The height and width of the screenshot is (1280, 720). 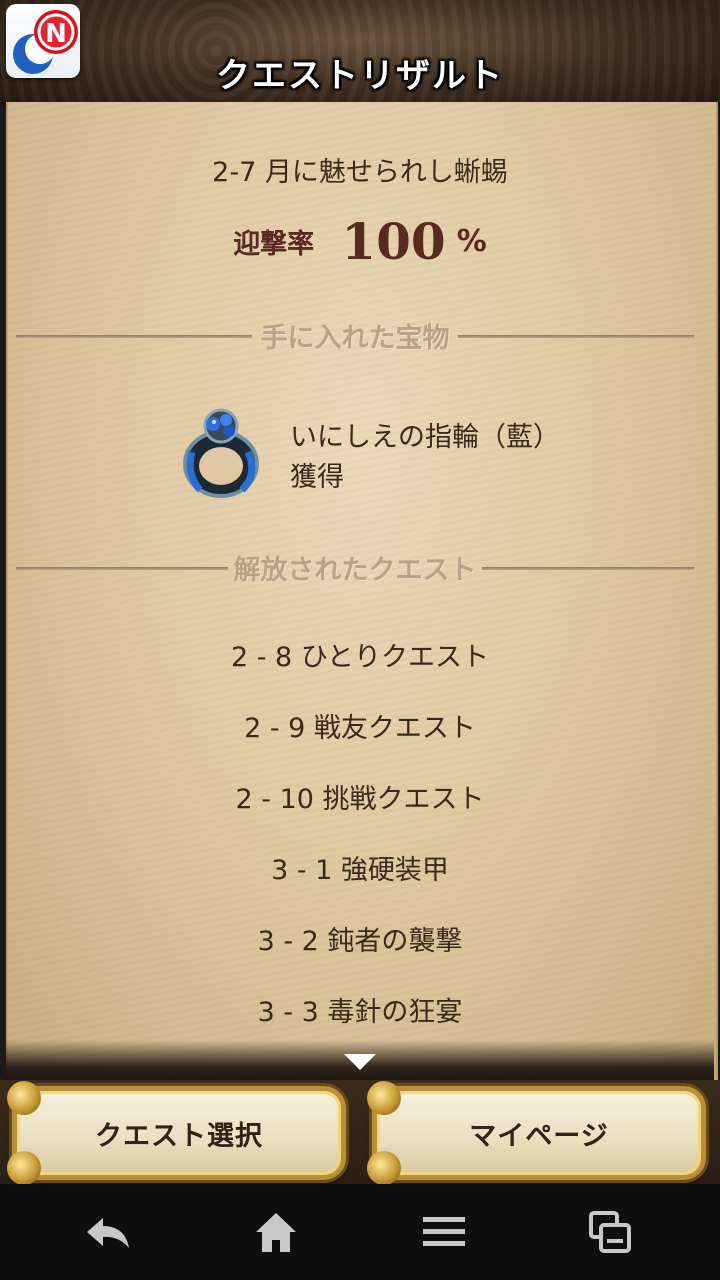 I want to click on list-item: 2 - 9 戦友クエスト, so click(x=360, y=728).